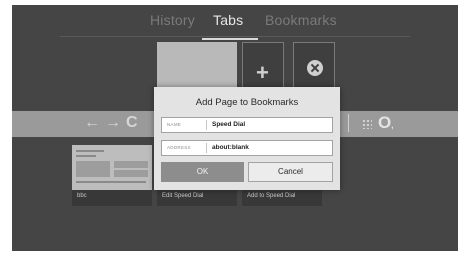 This screenshot has height=257, width=470. I want to click on address-field: ADDRESS about:blank, so click(247, 148).